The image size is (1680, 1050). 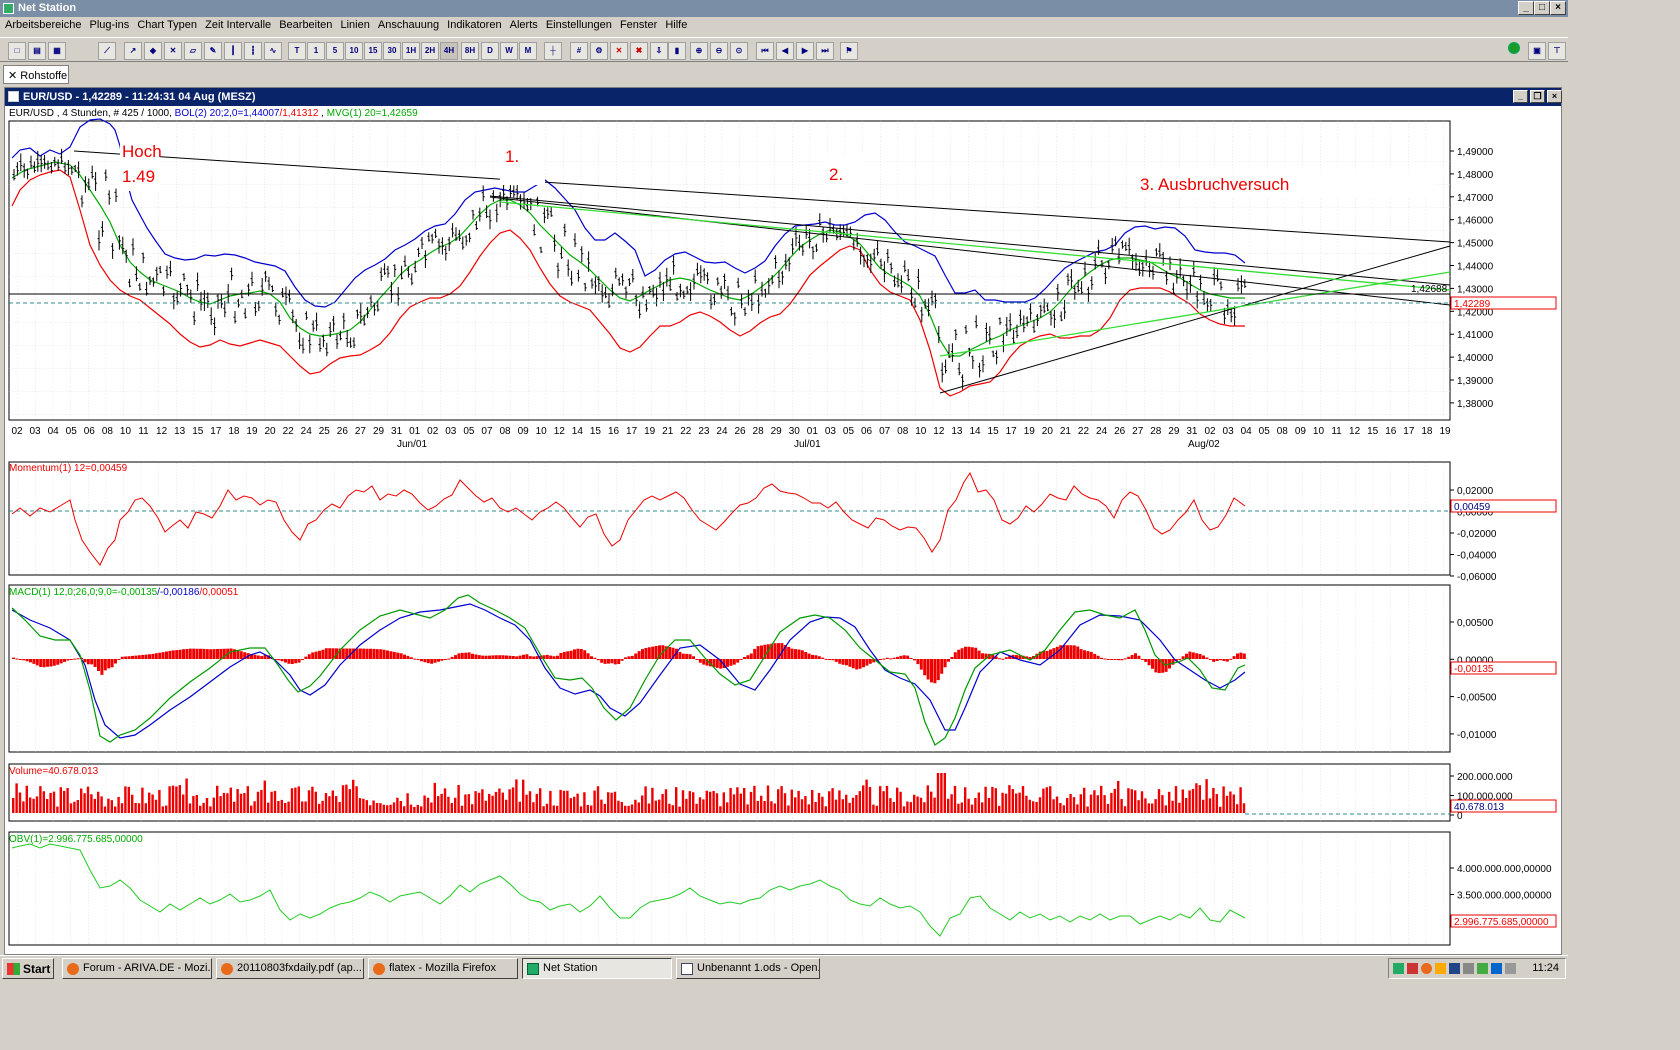 I want to click on tray-device-icon, so click(x=1468, y=968).